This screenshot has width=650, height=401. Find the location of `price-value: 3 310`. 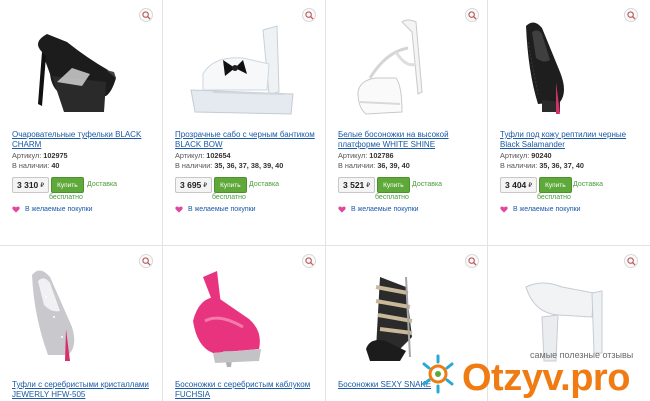

price-value: 3 310 is located at coordinates (28, 185).